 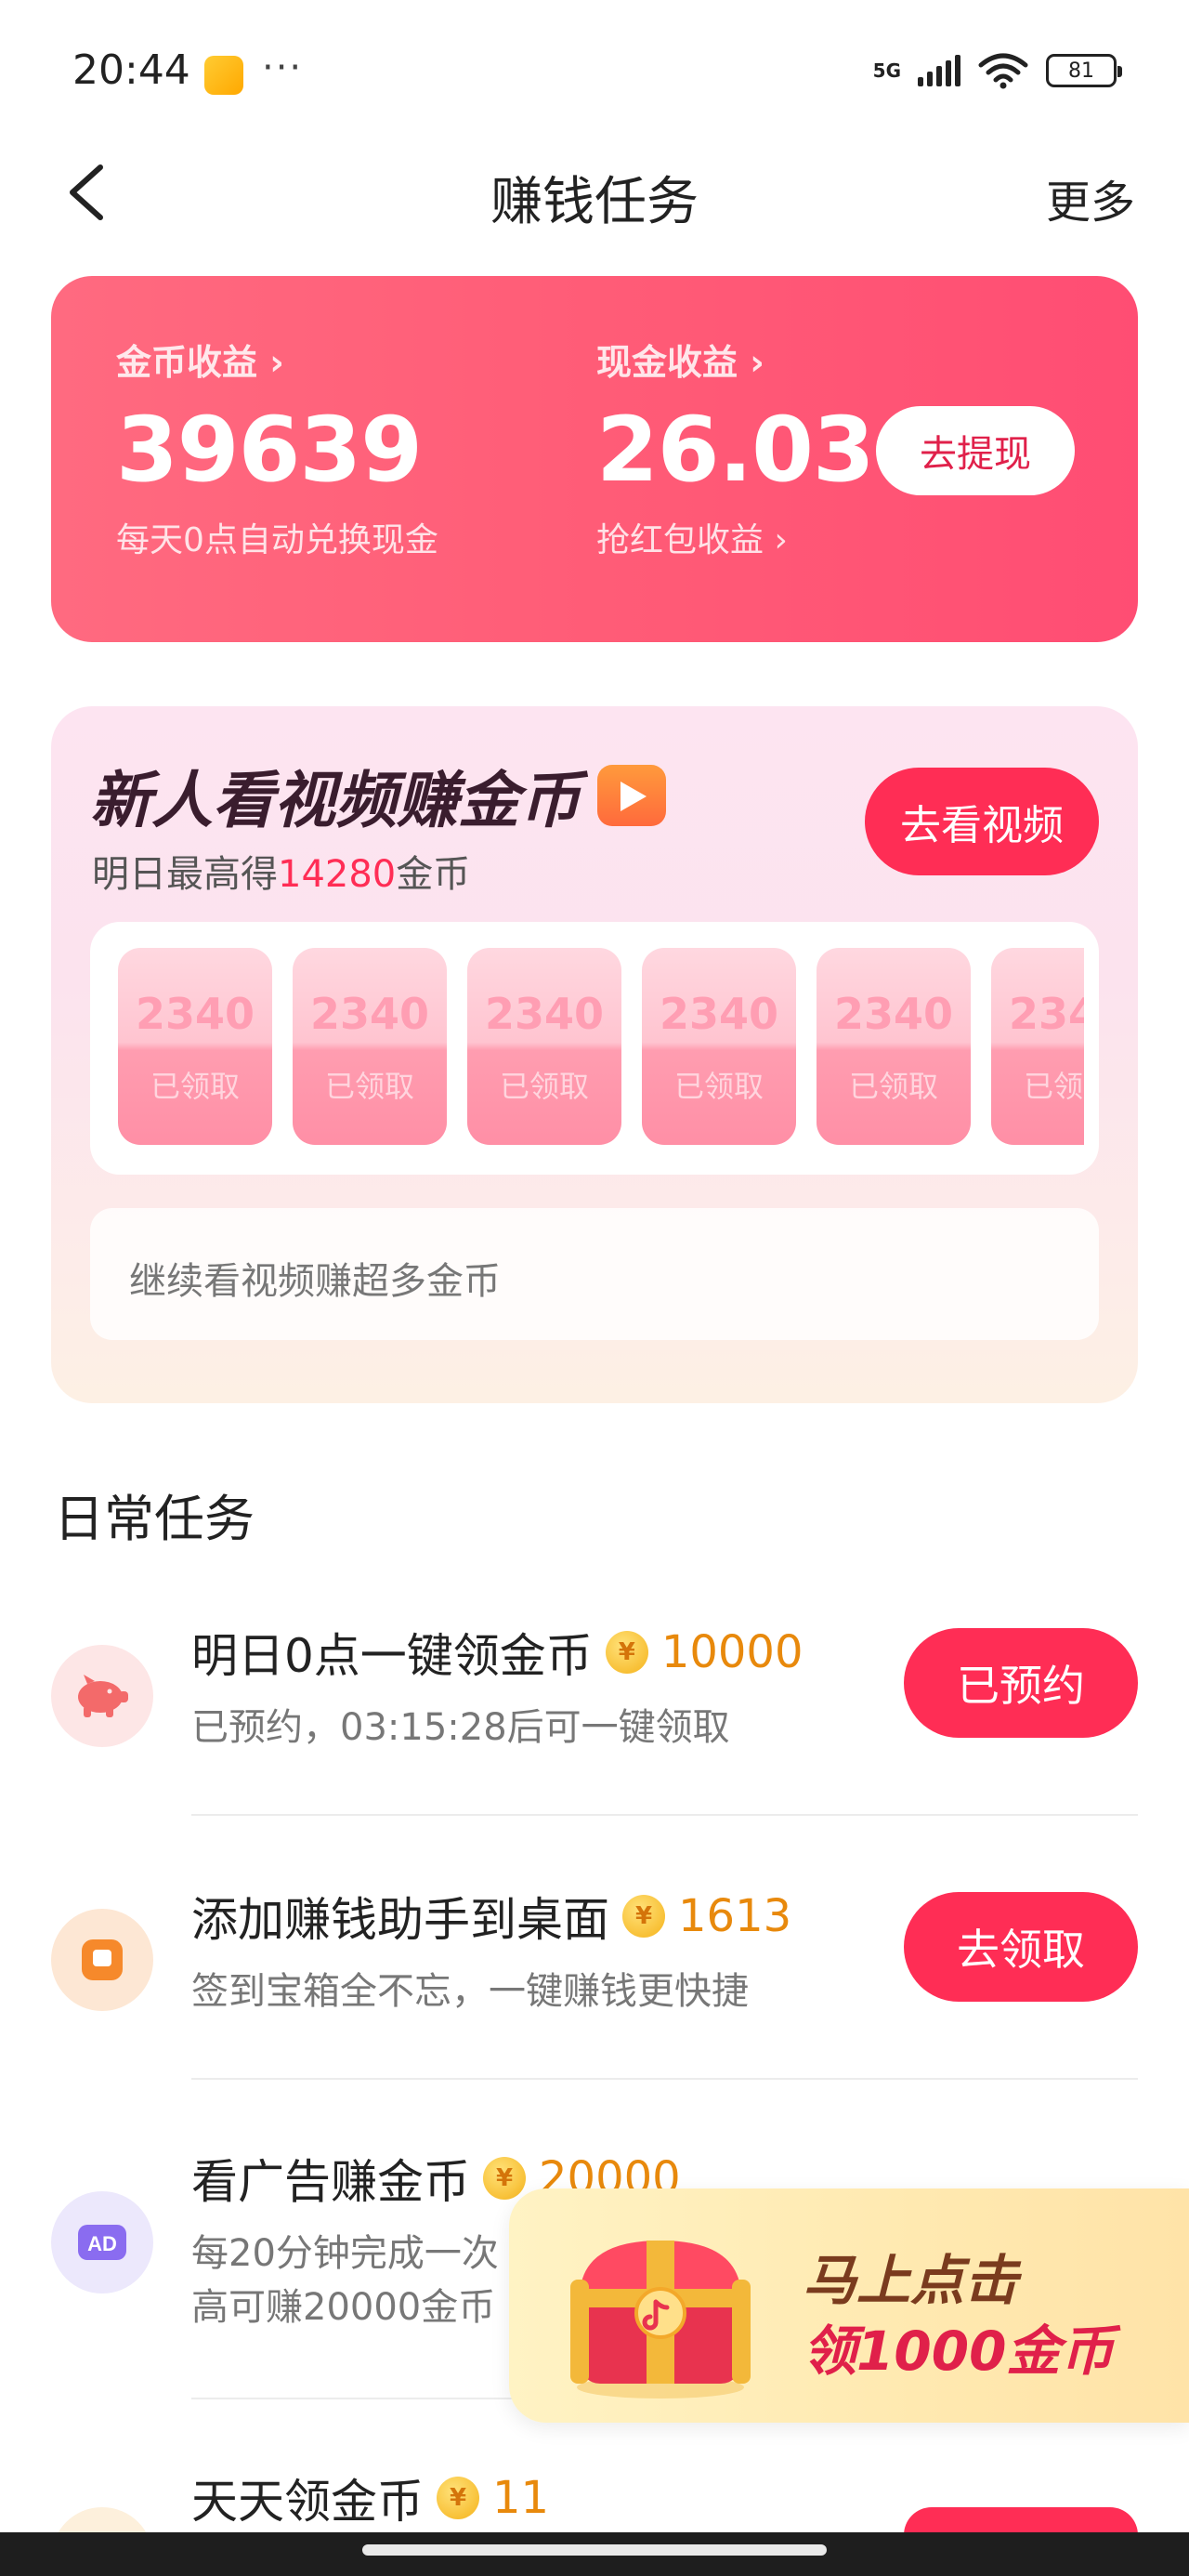 What do you see at coordinates (154, 1519) in the screenshot?
I see `daily-tasks-title: 日常任务` at bounding box center [154, 1519].